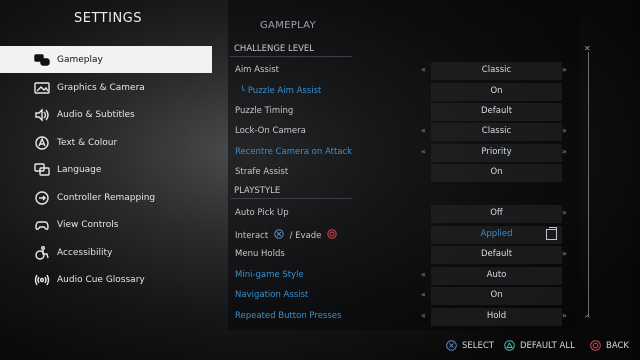 The image size is (640, 360). I want to click on gameplay-icon, so click(42, 60).